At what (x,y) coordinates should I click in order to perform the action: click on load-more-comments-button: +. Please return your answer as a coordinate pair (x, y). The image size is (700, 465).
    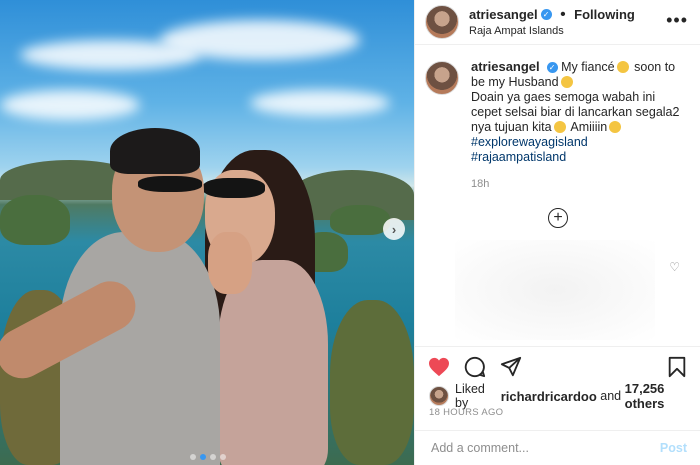
    Looking at the image, I should click on (558, 218).